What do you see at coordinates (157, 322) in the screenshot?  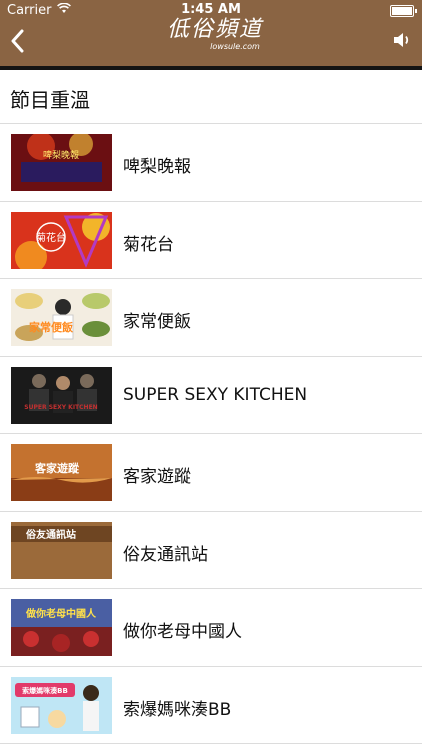 I see `program-title: 家常便飯` at bounding box center [157, 322].